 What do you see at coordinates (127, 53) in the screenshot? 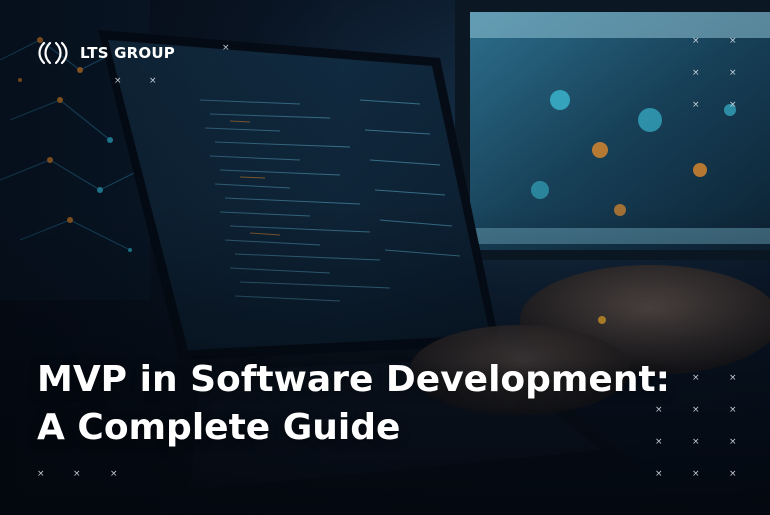
I see `brand-name: LTS GROUP` at bounding box center [127, 53].